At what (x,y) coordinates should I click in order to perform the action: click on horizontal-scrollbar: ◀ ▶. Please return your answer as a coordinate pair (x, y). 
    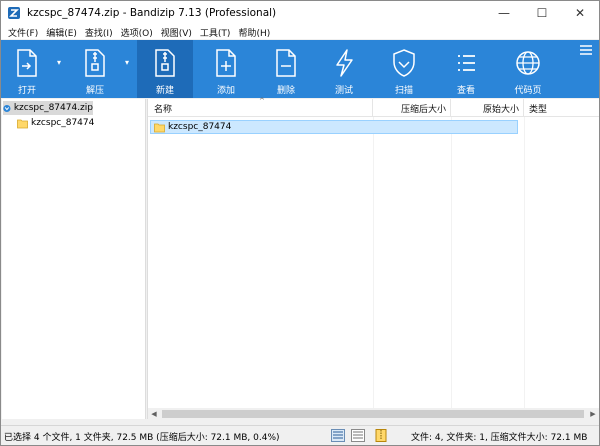
    Looking at the image, I should click on (373, 414).